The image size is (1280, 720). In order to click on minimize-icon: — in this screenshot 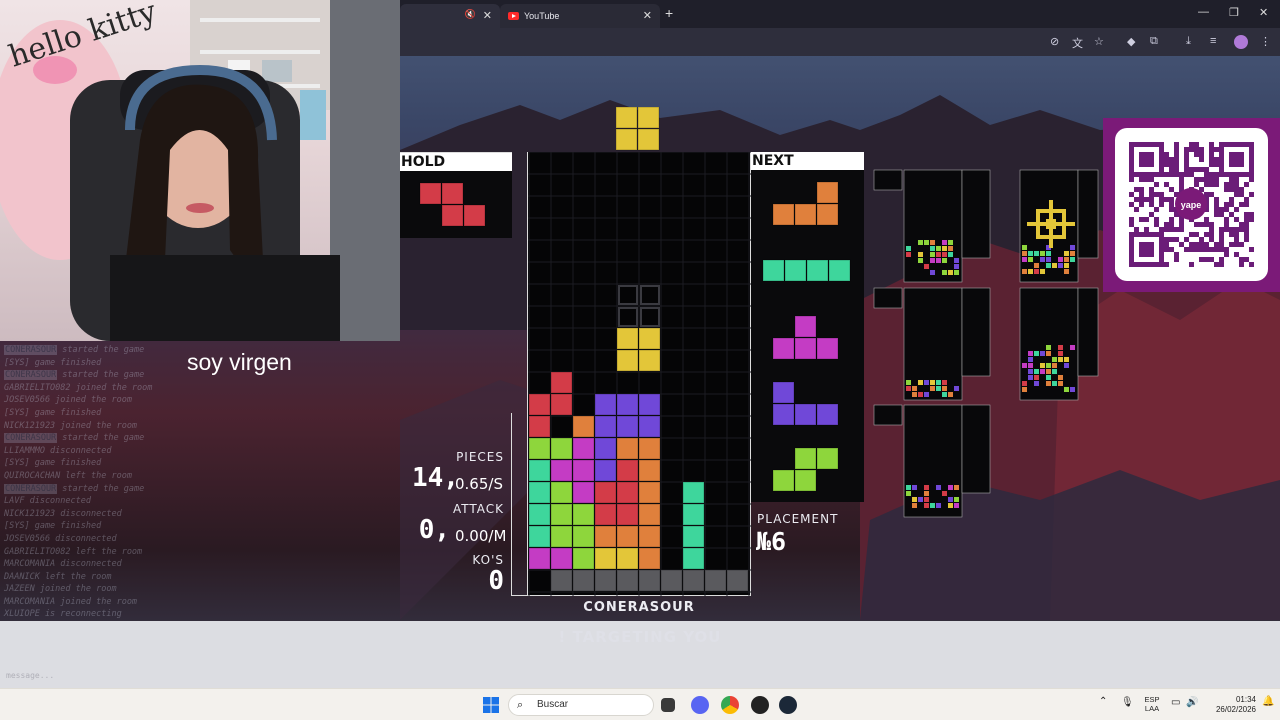, I will do `click(1203, 12)`.